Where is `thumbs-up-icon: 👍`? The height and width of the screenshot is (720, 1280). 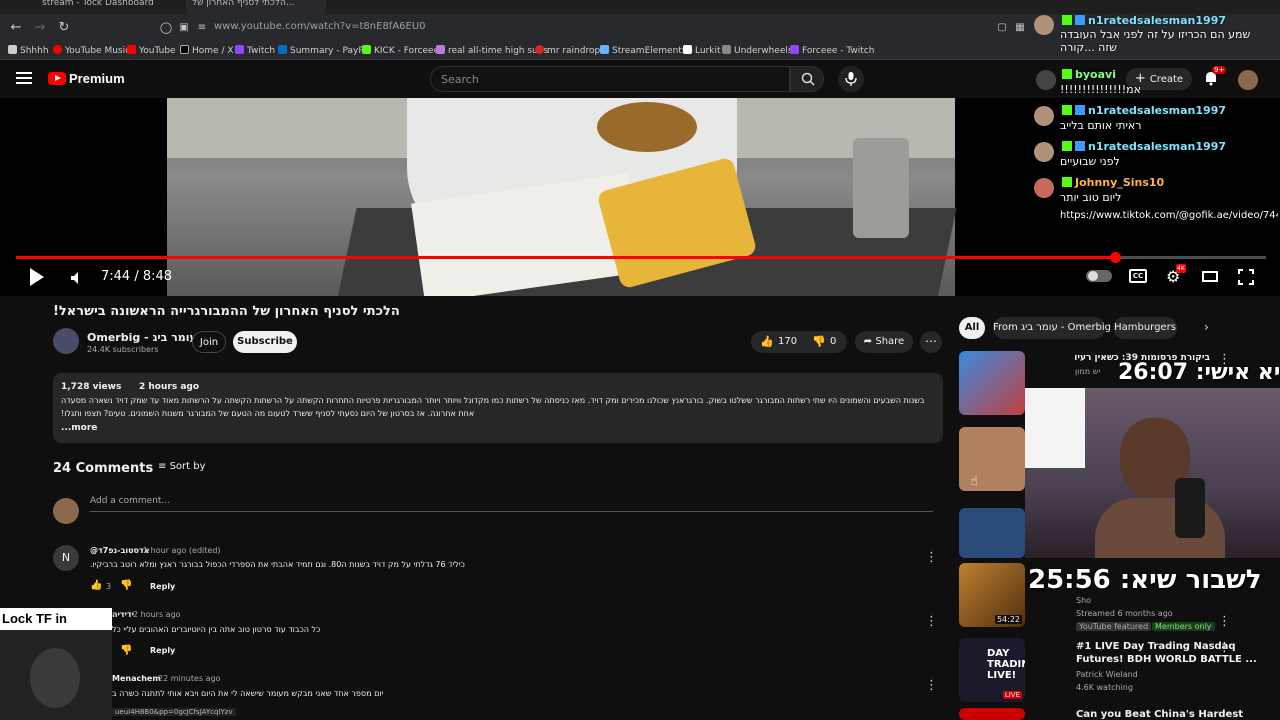
thumbs-up-icon: 👍 is located at coordinates (767, 342).